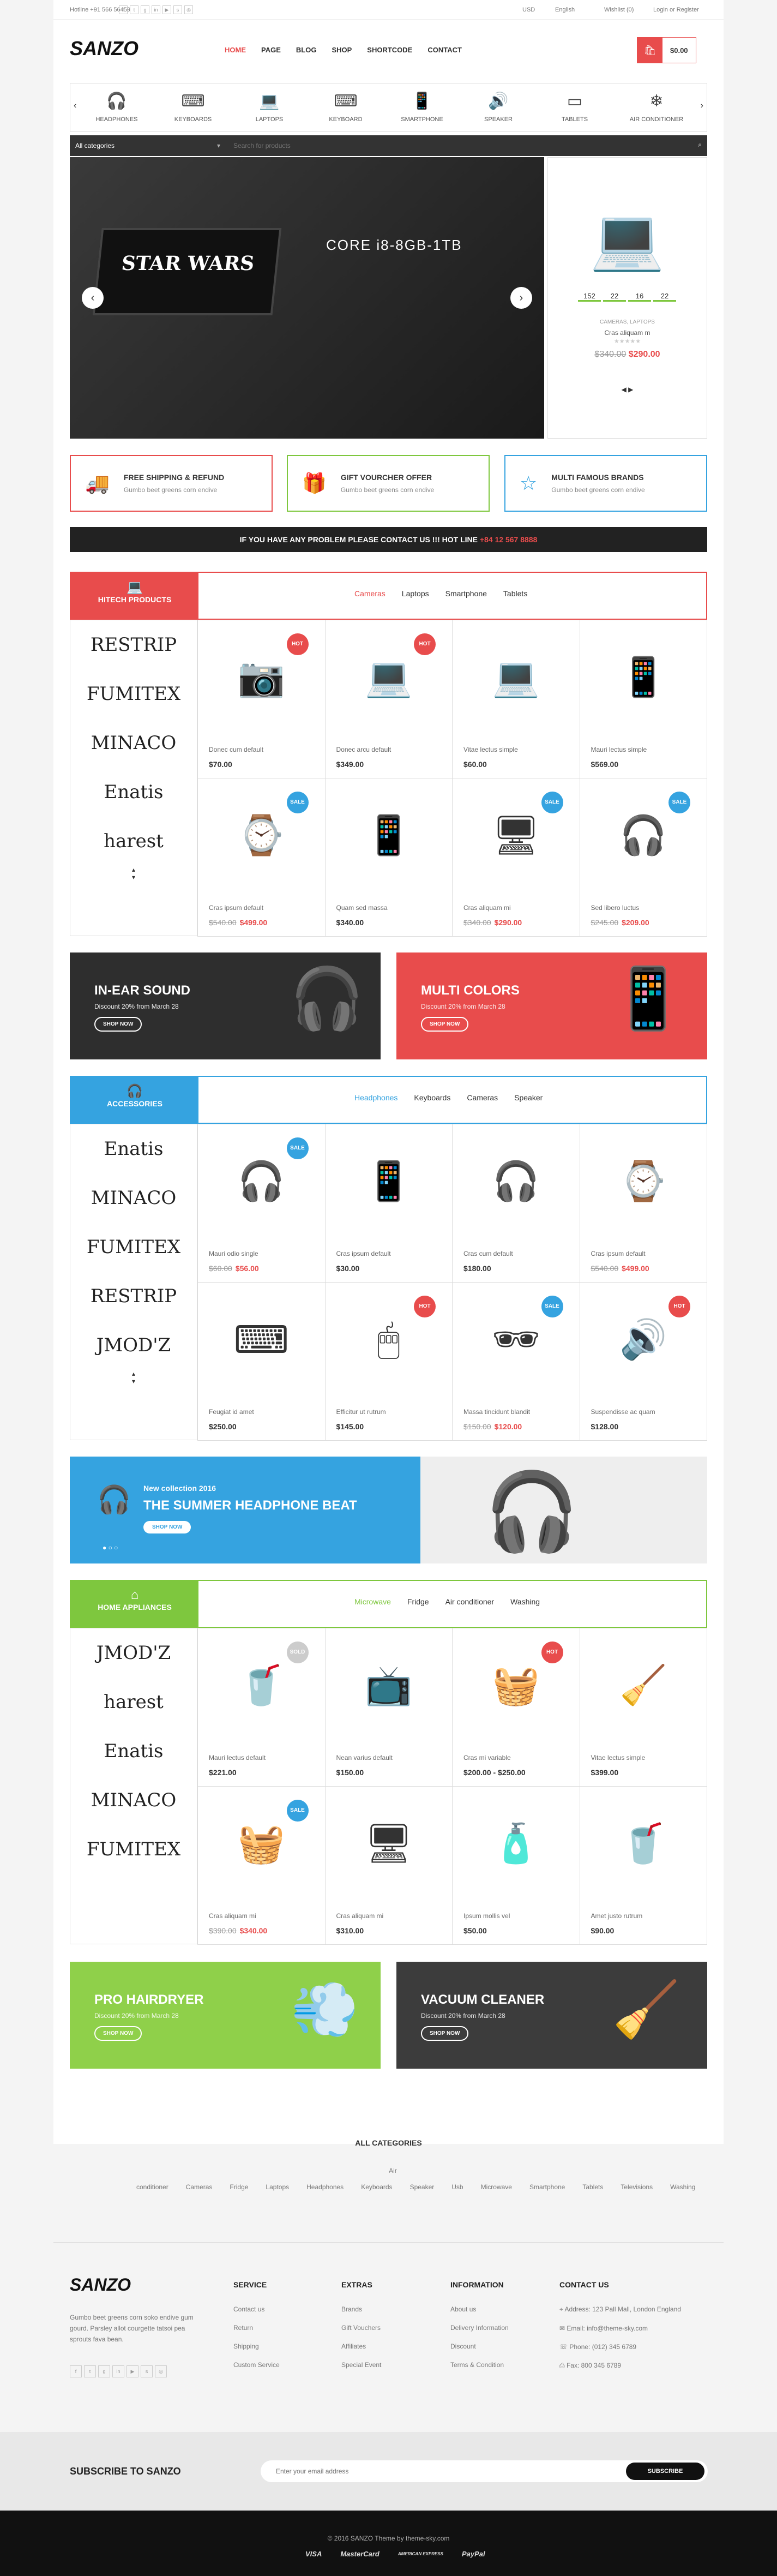 This screenshot has height=2576, width=777. Describe the element at coordinates (644, 1844) in the screenshot. I see `product-image: 🥤` at that location.